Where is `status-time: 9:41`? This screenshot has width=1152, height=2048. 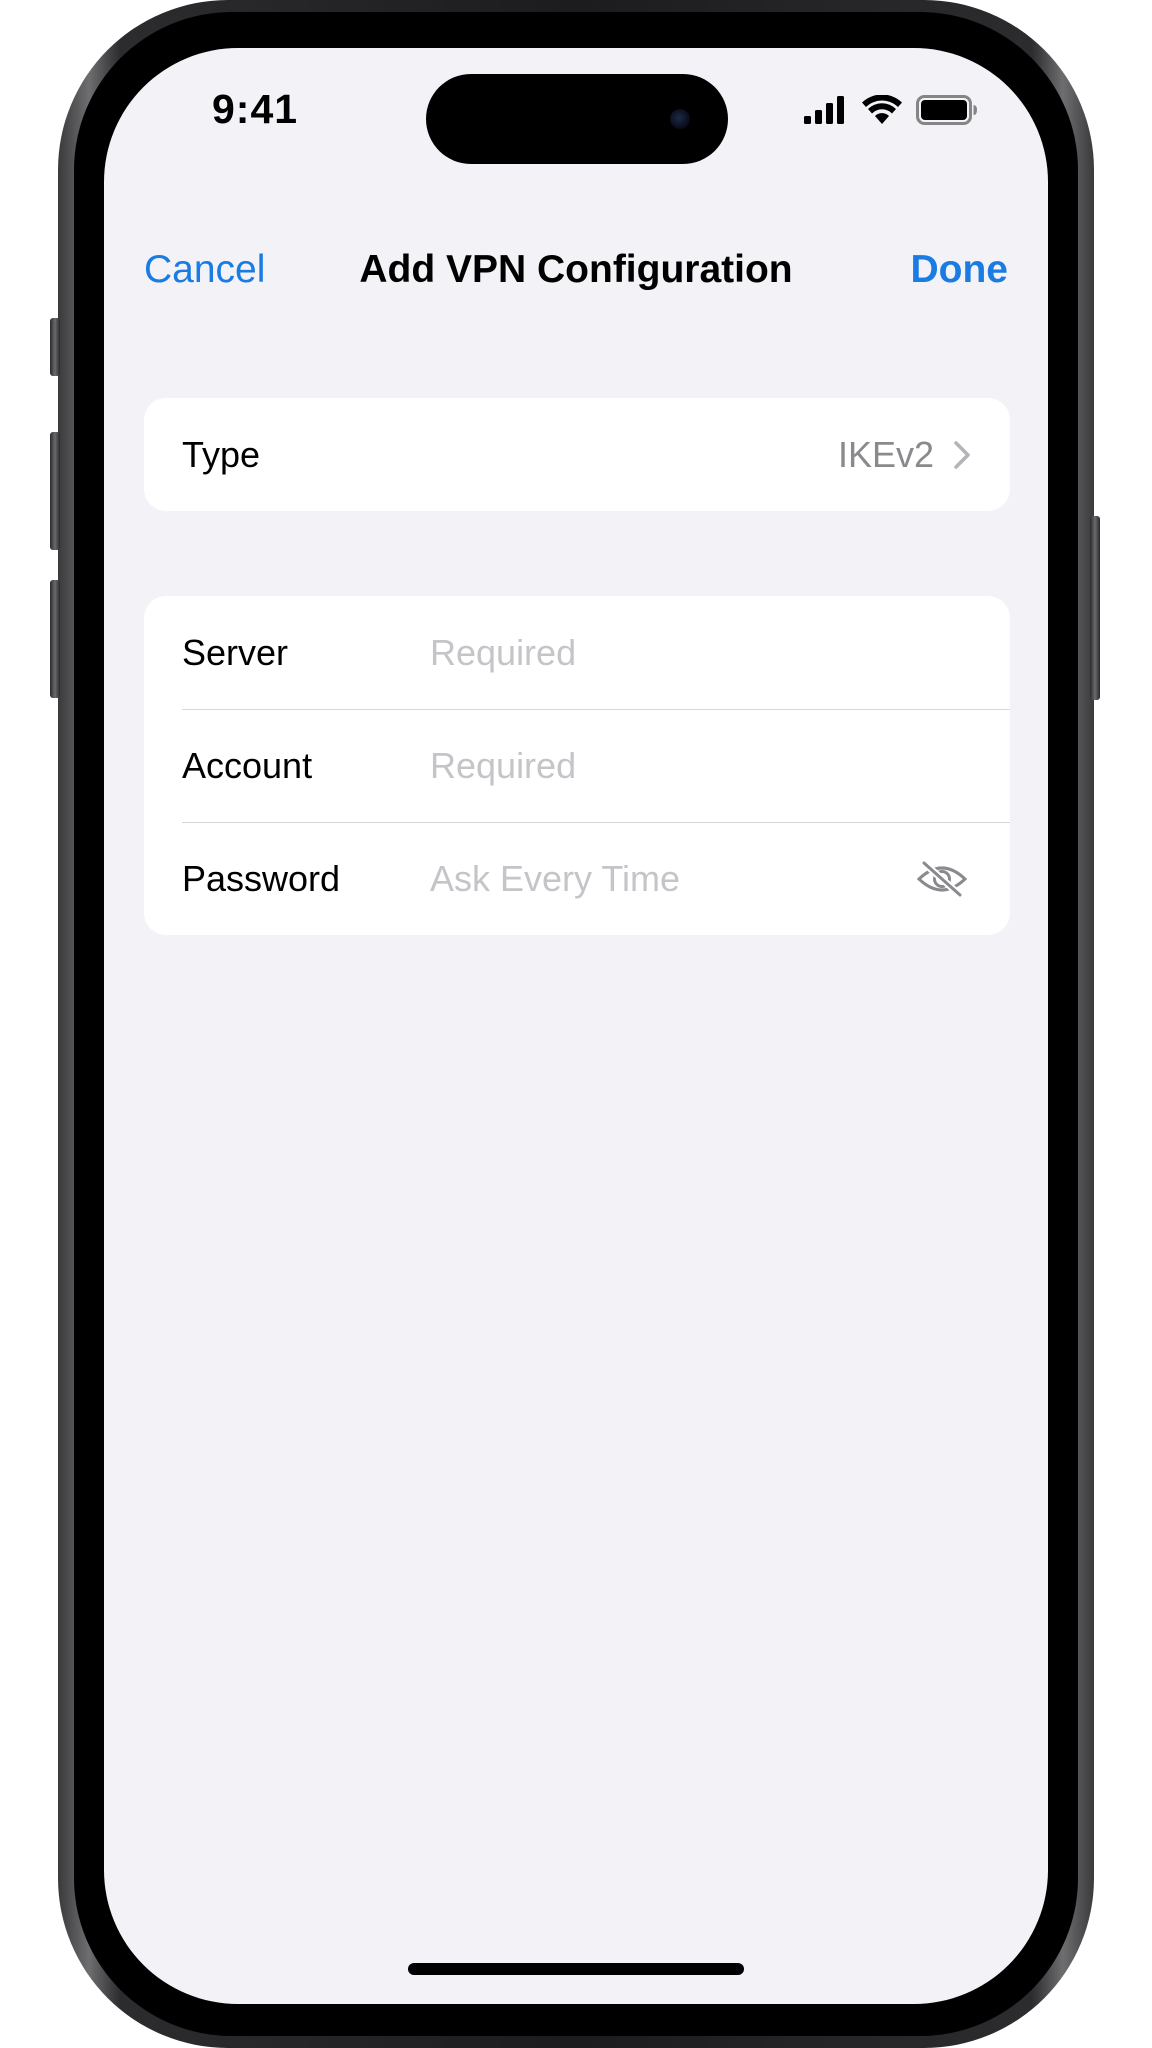
status-time: 9:41 is located at coordinates (255, 109).